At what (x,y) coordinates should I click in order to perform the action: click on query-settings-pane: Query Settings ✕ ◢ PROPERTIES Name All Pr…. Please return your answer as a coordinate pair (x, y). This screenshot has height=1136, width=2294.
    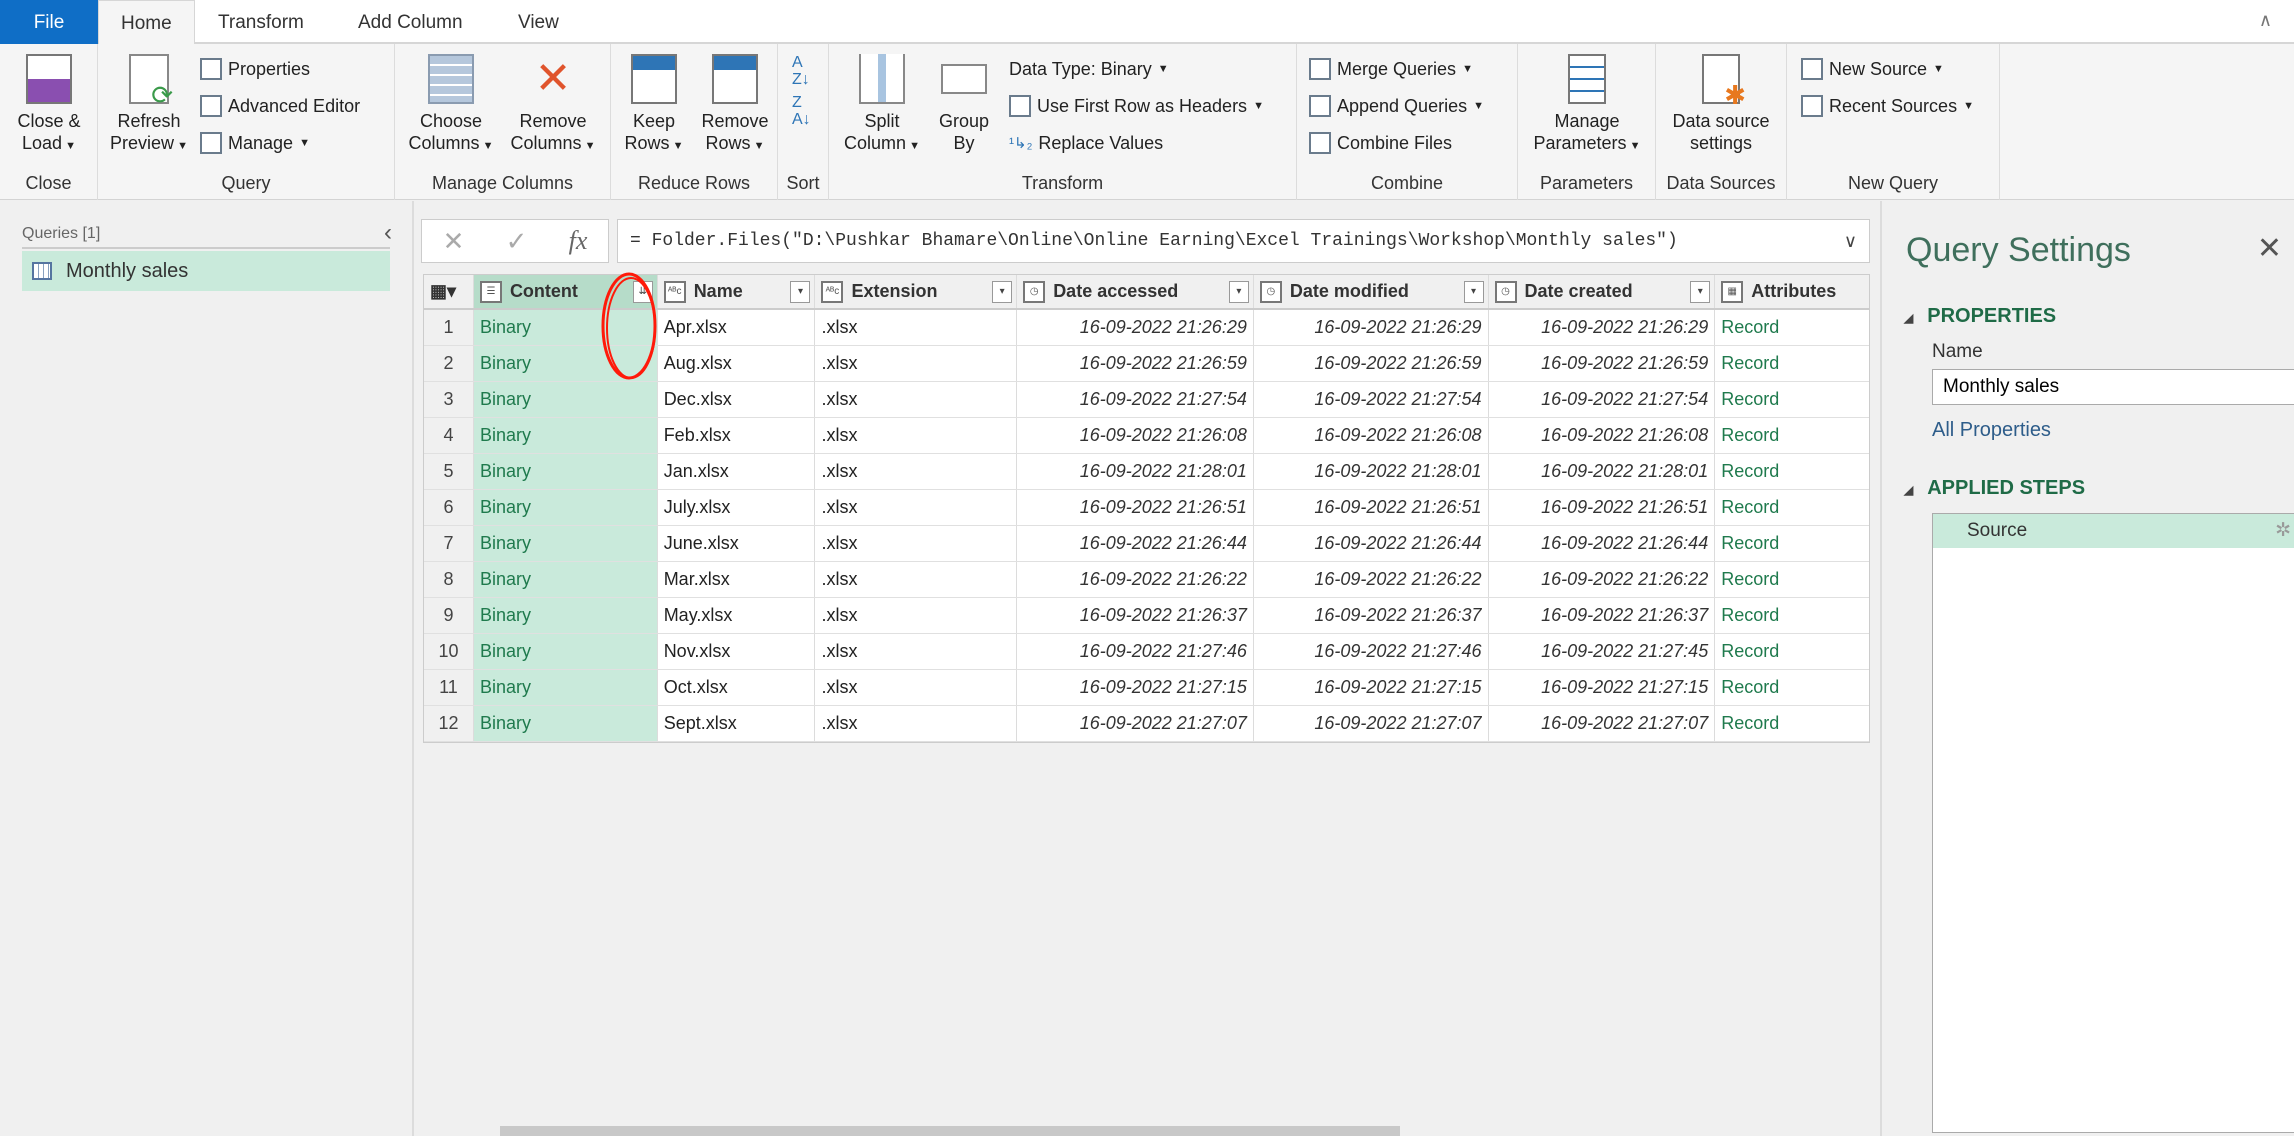
    Looking at the image, I should click on (2087, 668).